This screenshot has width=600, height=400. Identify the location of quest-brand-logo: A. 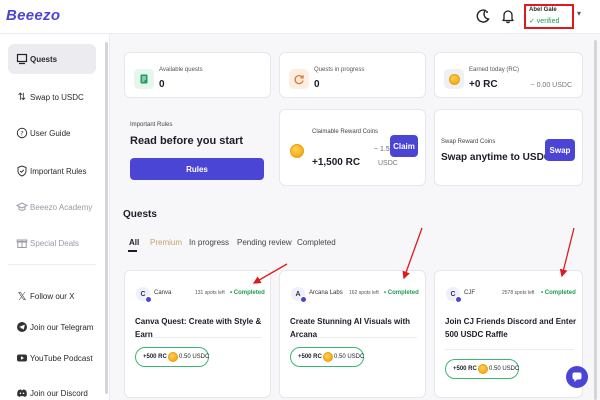
(299, 295).